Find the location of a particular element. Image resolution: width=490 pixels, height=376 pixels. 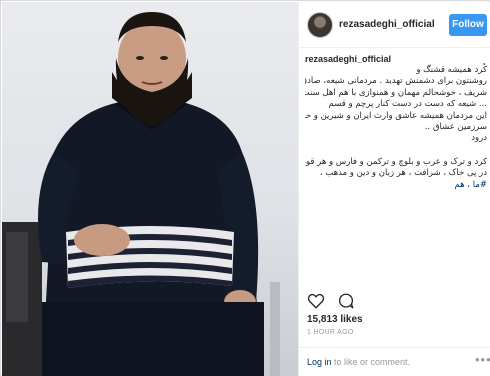

login-prompt: Log in to like or comment. is located at coordinates (358, 362).